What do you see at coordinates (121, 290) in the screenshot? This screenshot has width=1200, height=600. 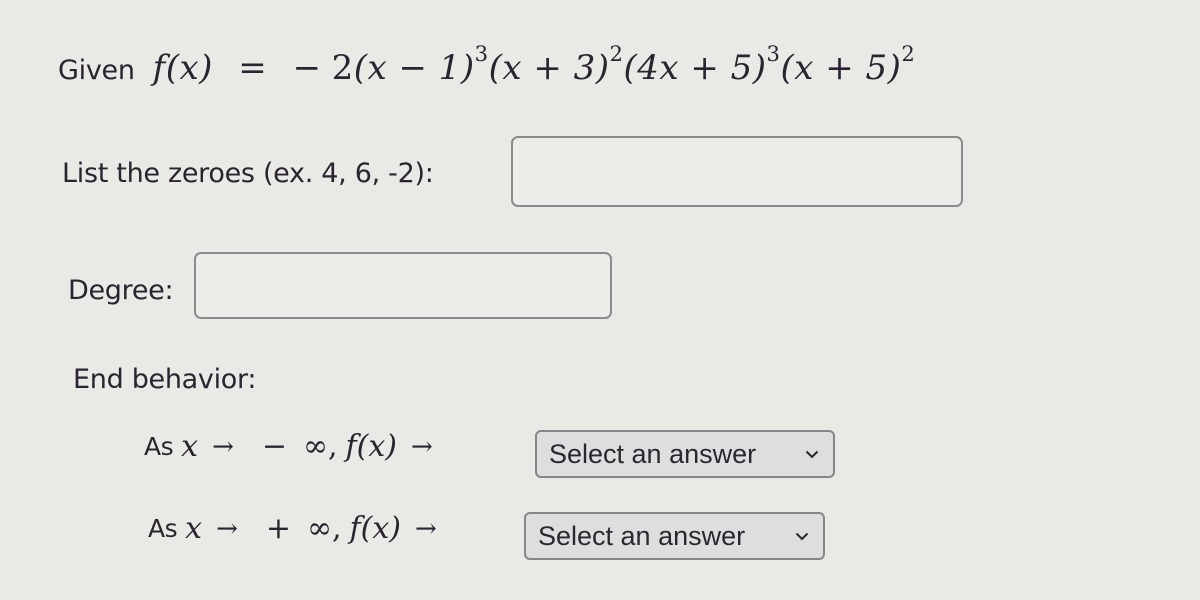 I see `degree-label: Degree:` at bounding box center [121, 290].